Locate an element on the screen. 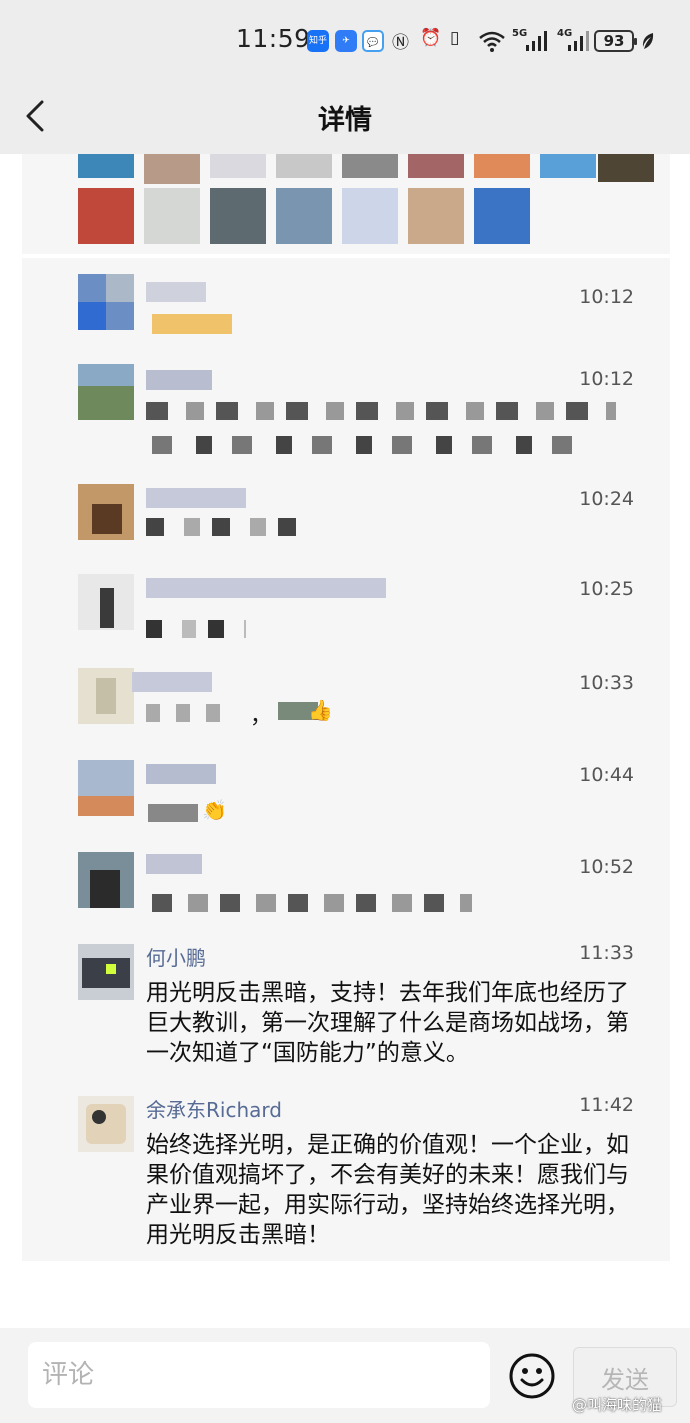 This screenshot has width=690, height=1423. leaf-icon is located at coordinates (648, 41).